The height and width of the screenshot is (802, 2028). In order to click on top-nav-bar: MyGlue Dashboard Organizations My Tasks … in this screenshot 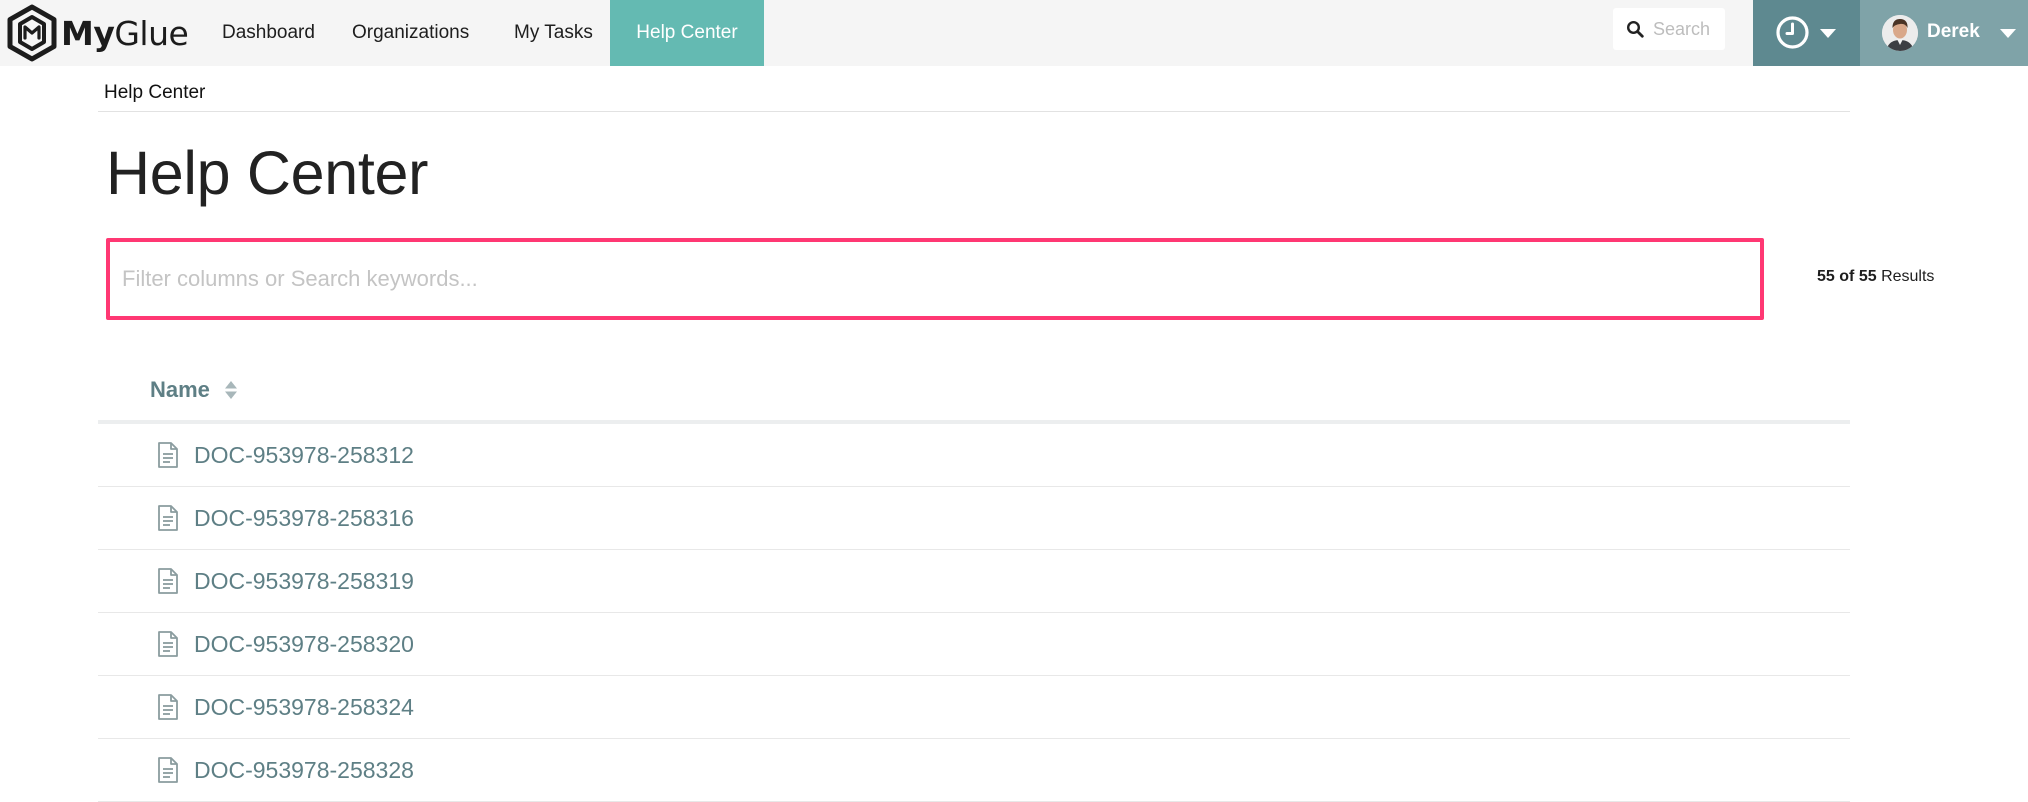, I will do `click(1014, 33)`.